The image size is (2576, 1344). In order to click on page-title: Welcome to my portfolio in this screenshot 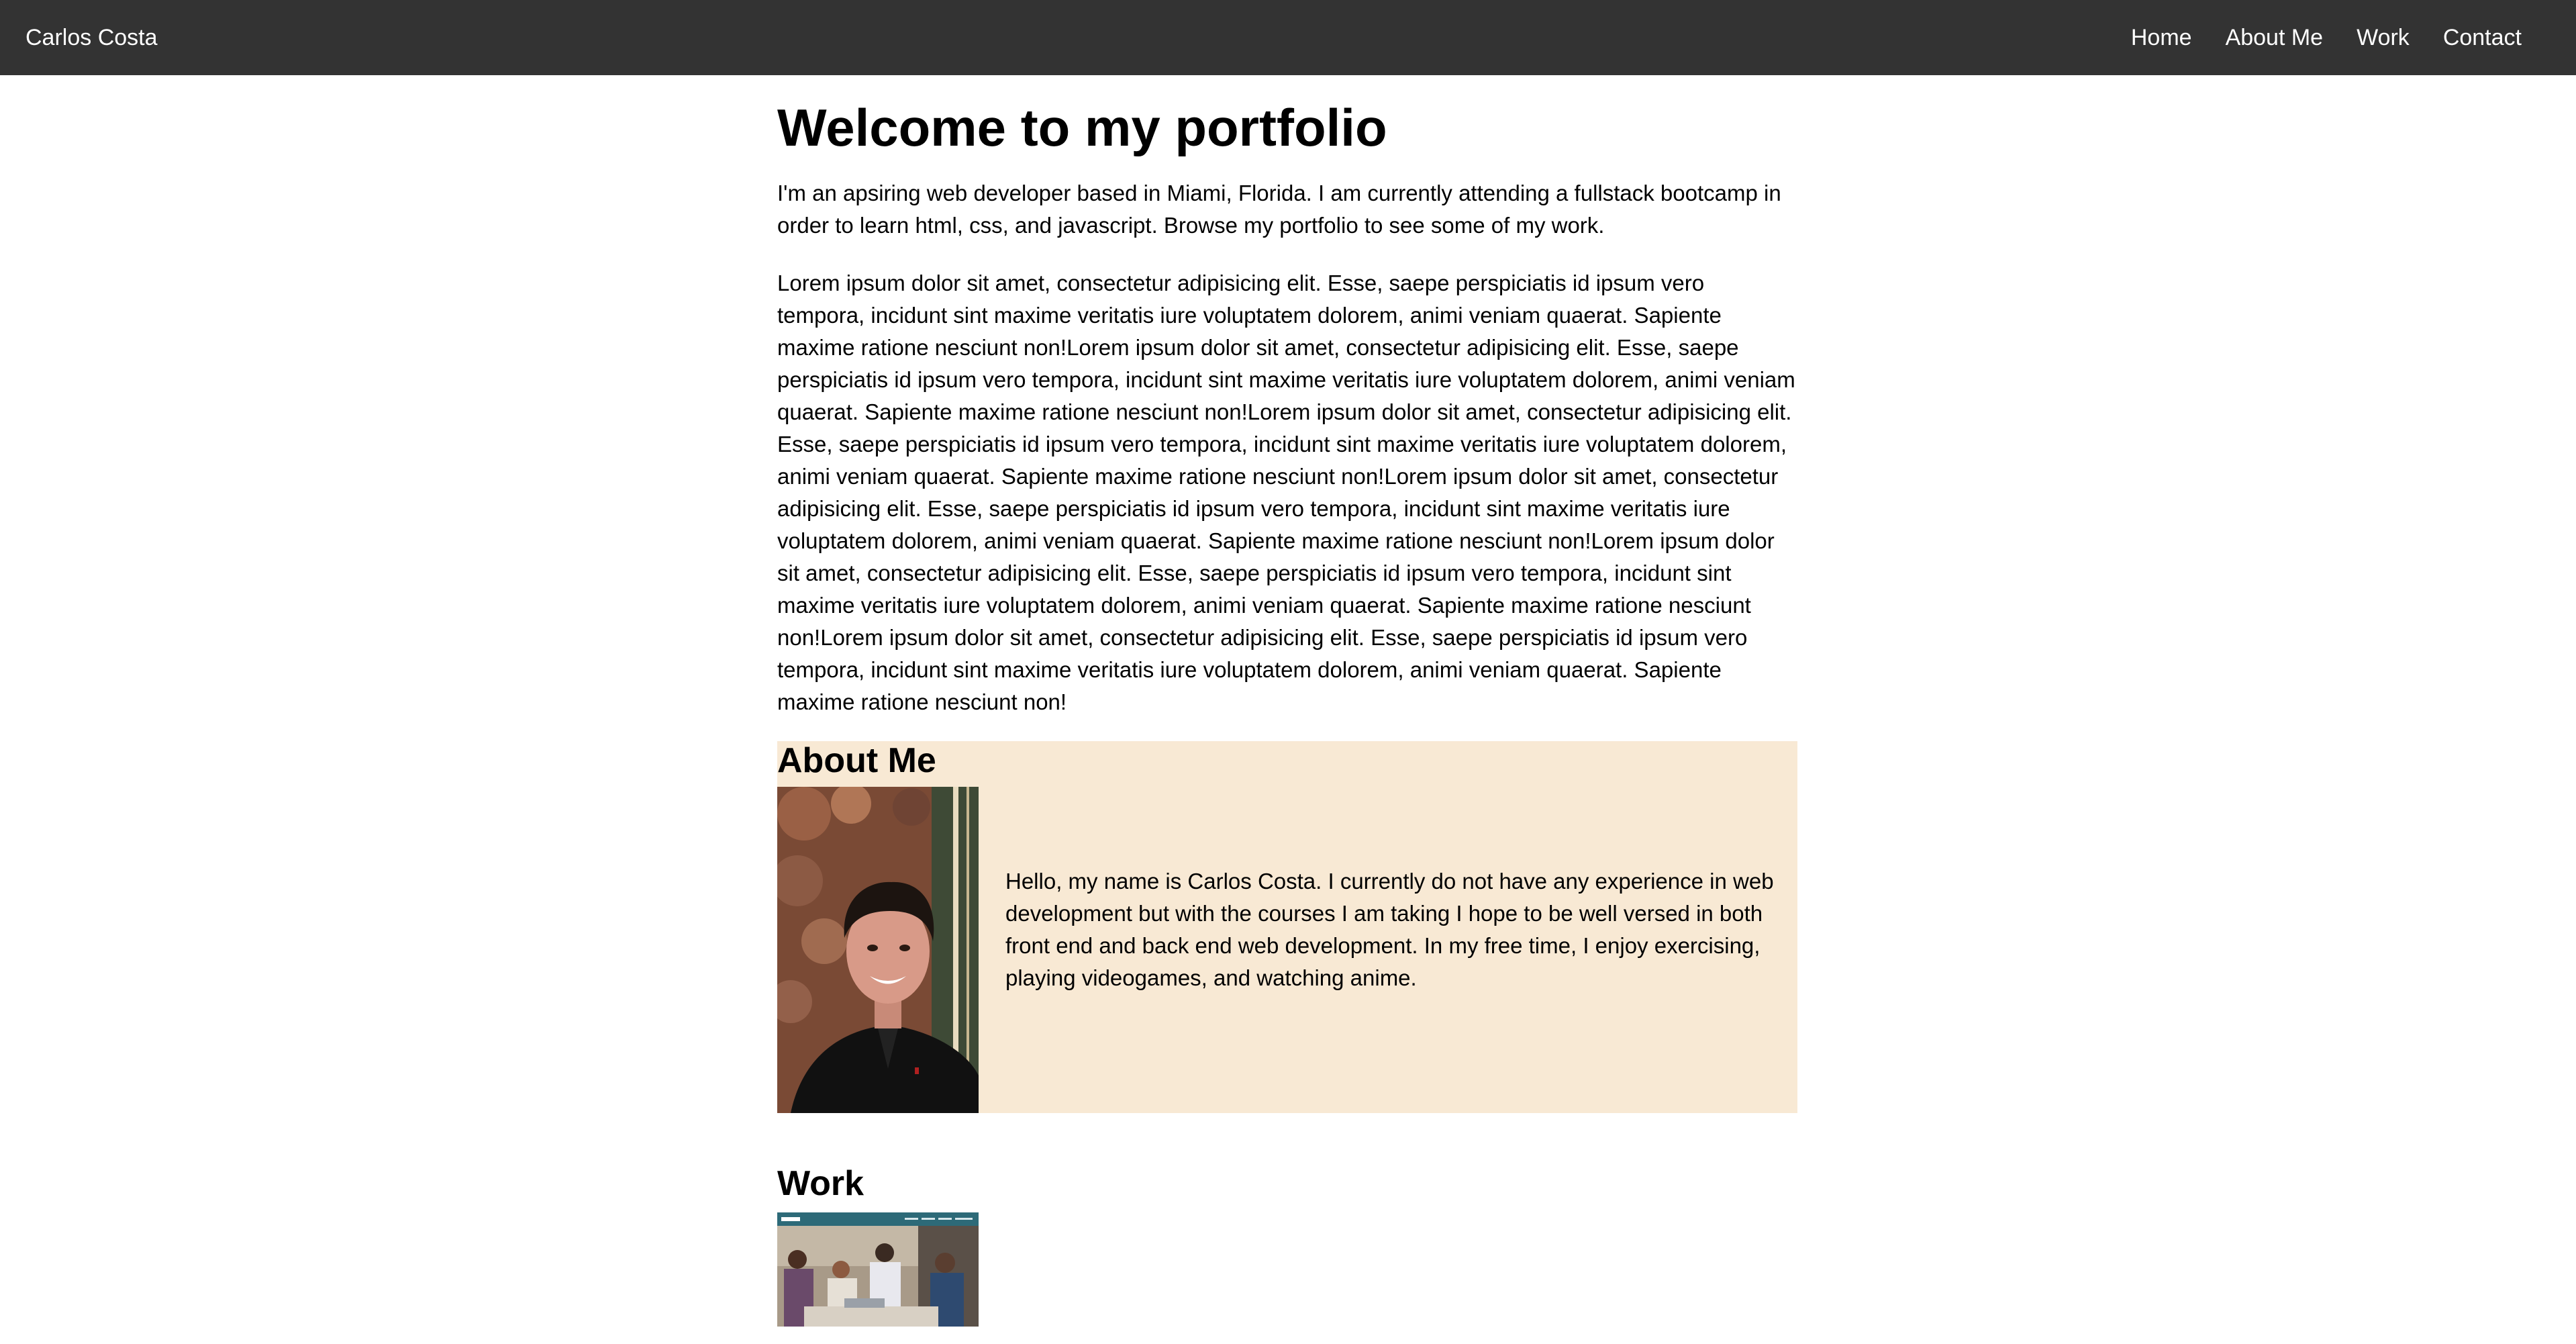, I will do `click(1082, 127)`.